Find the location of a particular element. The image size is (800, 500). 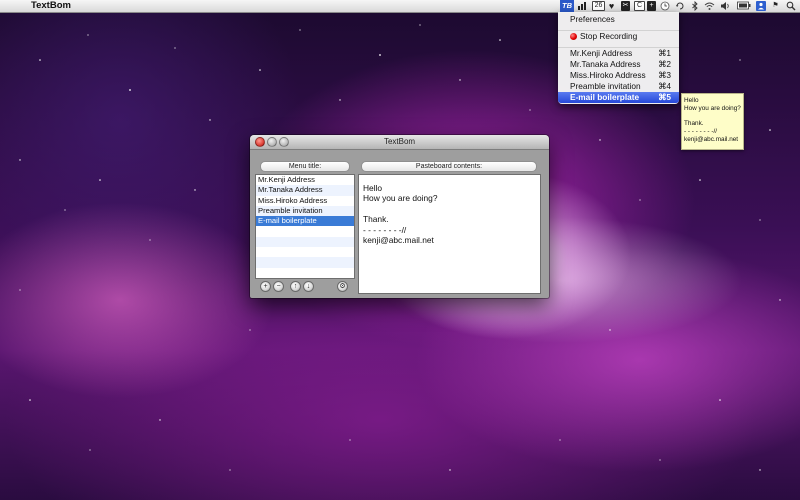

content-line: How you are doing? is located at coordinates (400, 198).